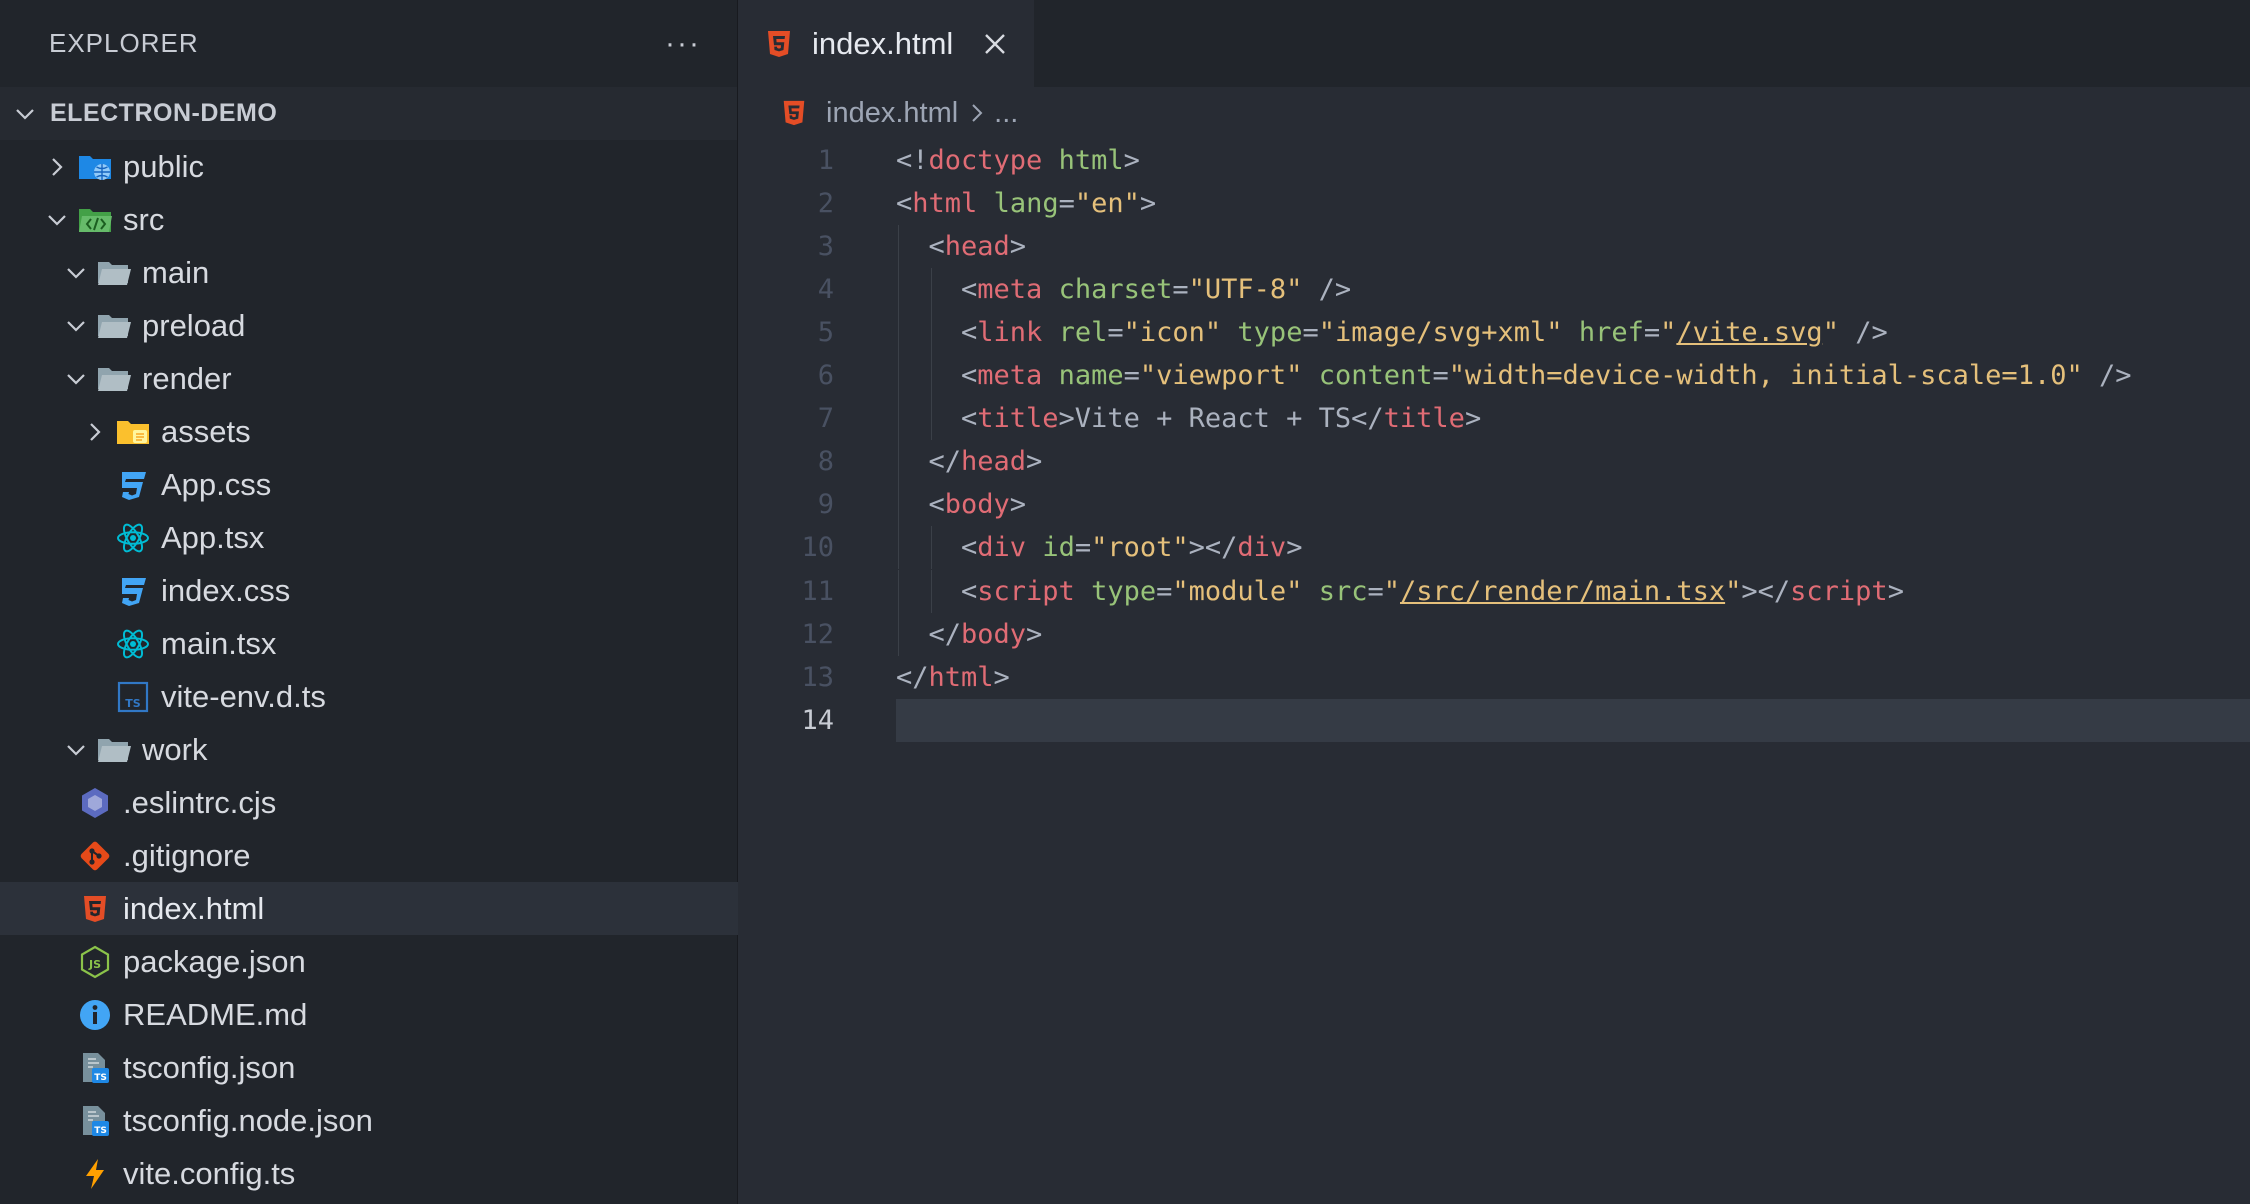 The height and width of the screenshot is (1204, 2250). I want to click on code-line: 13 </html>, so click(1494, 677).